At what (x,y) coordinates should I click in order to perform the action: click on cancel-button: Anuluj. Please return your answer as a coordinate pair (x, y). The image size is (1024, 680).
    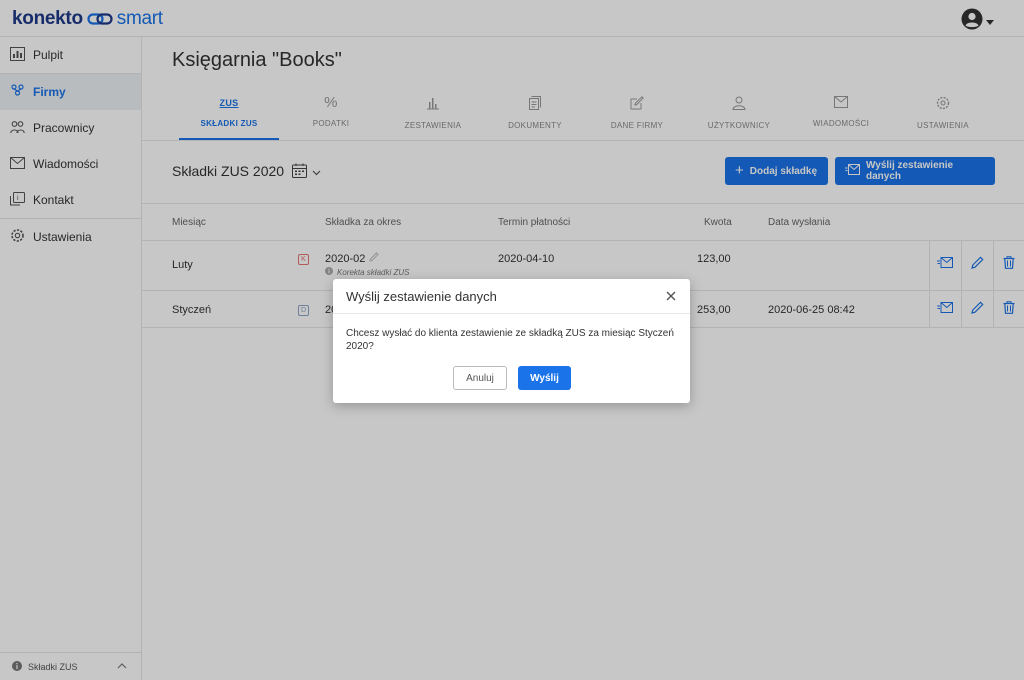
    Looking at the image, I should click on (480, 378).